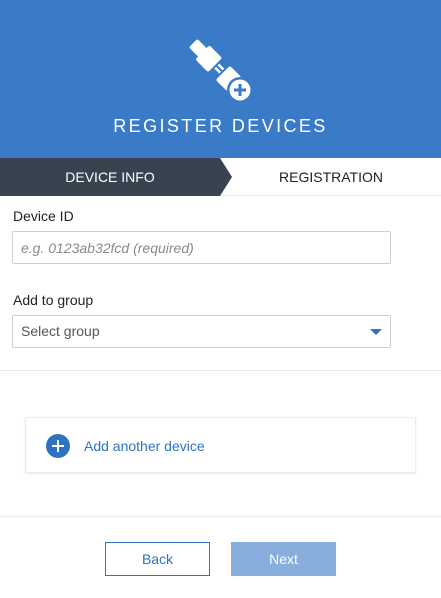  Describe the element at coordinates (157, 559) in the screenshot. I see `back-button: Back` at that location.